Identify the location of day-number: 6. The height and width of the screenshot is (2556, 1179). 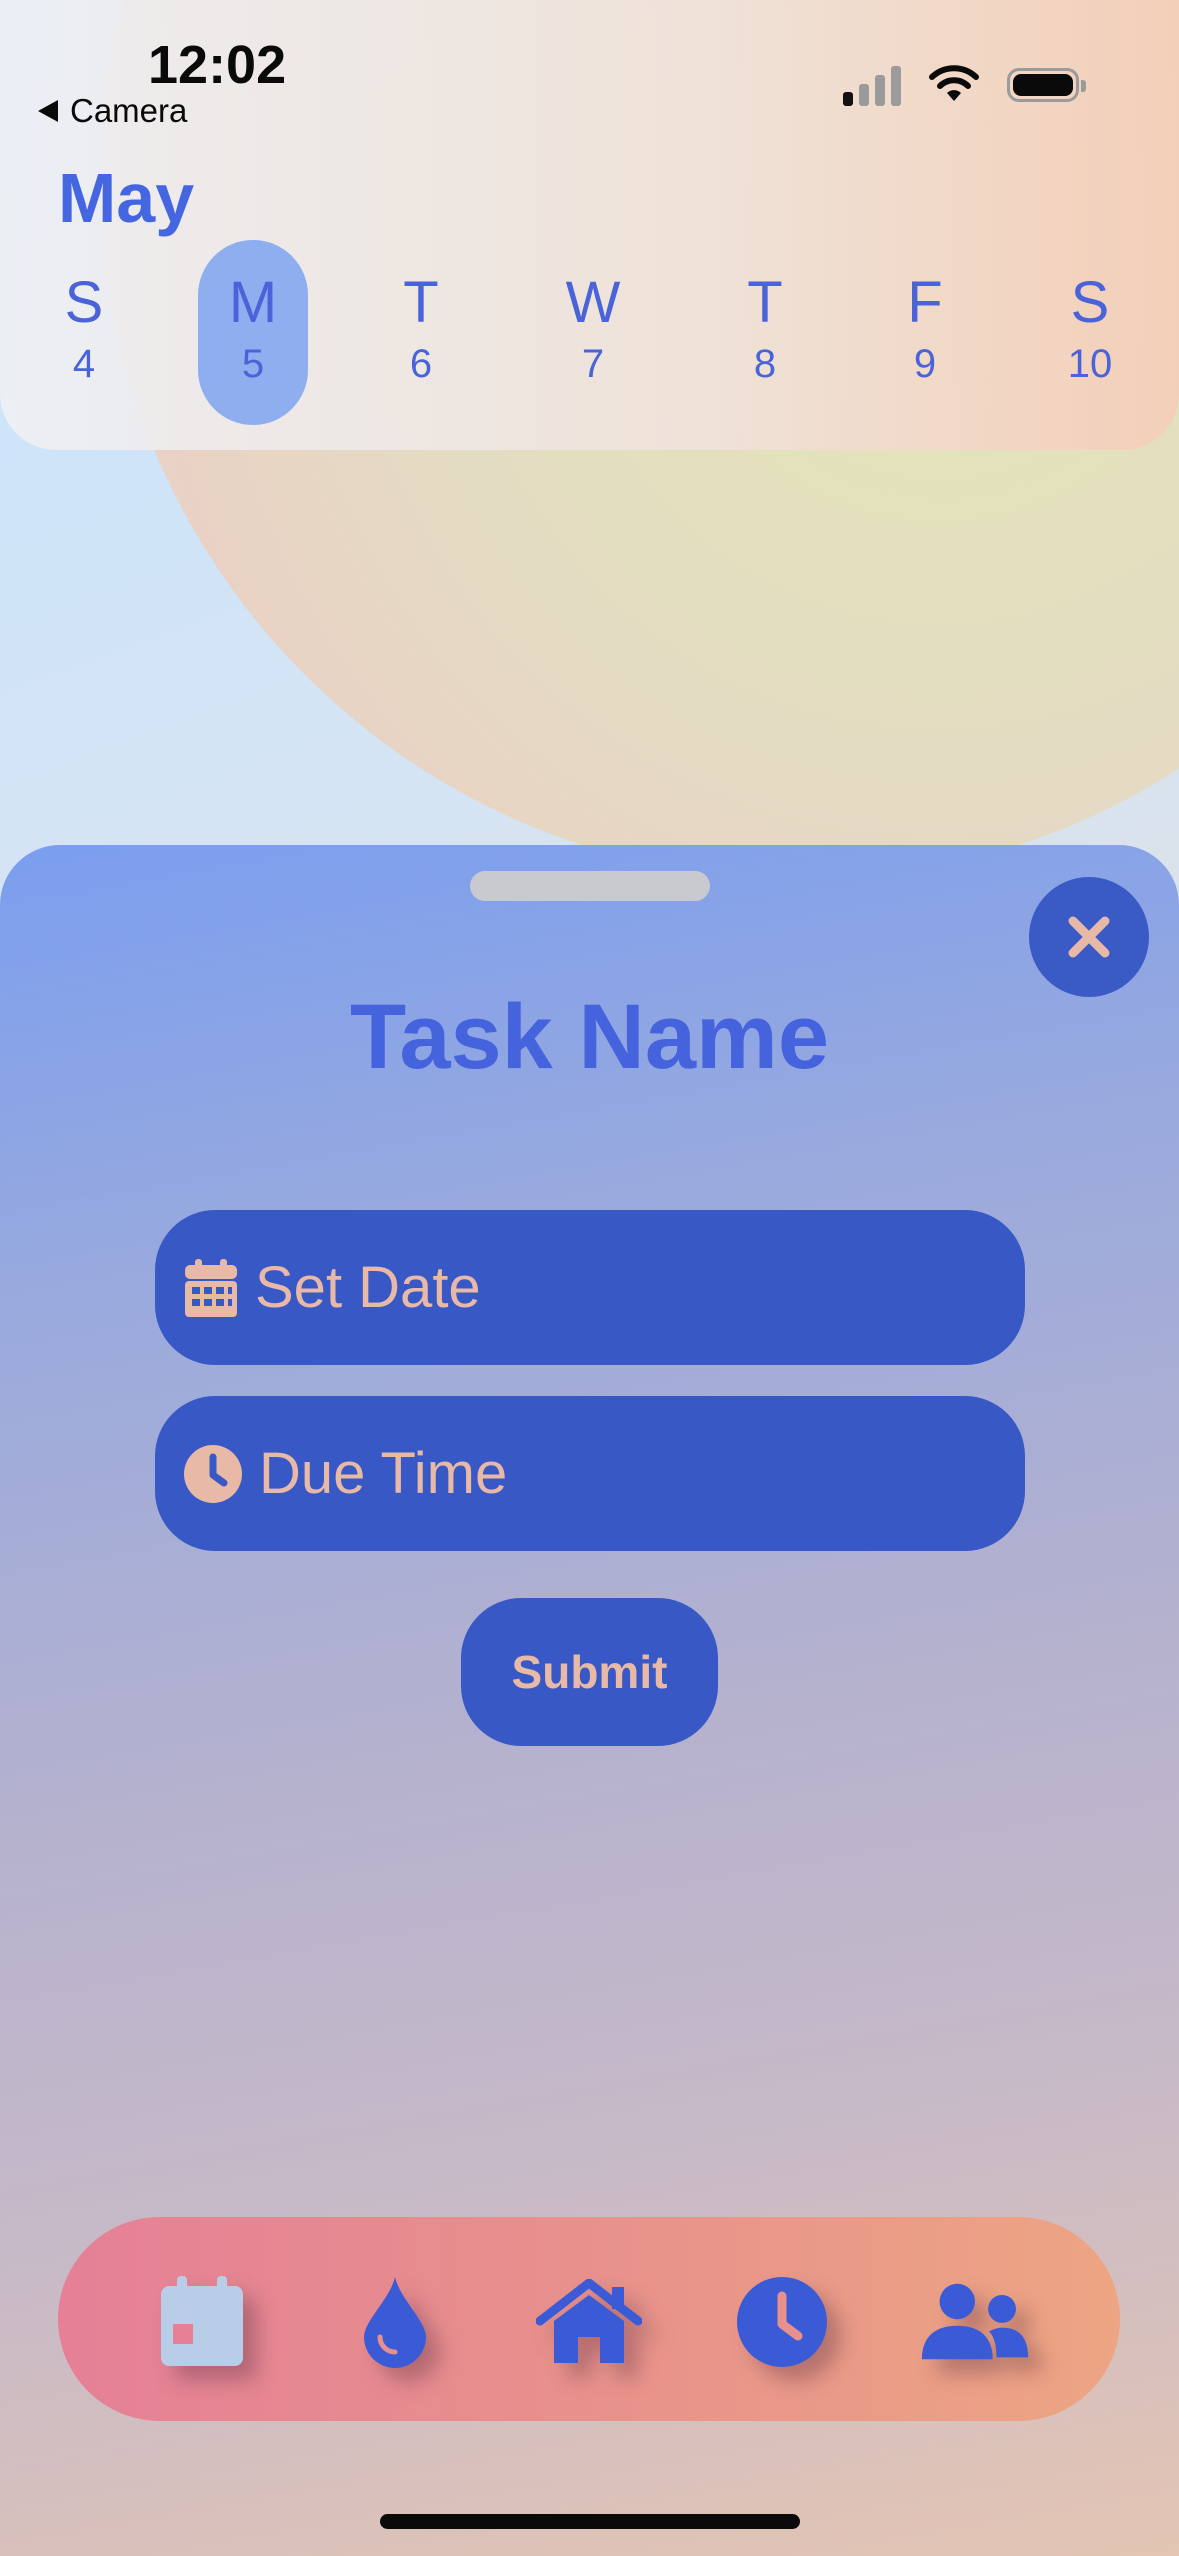
(421, 364).